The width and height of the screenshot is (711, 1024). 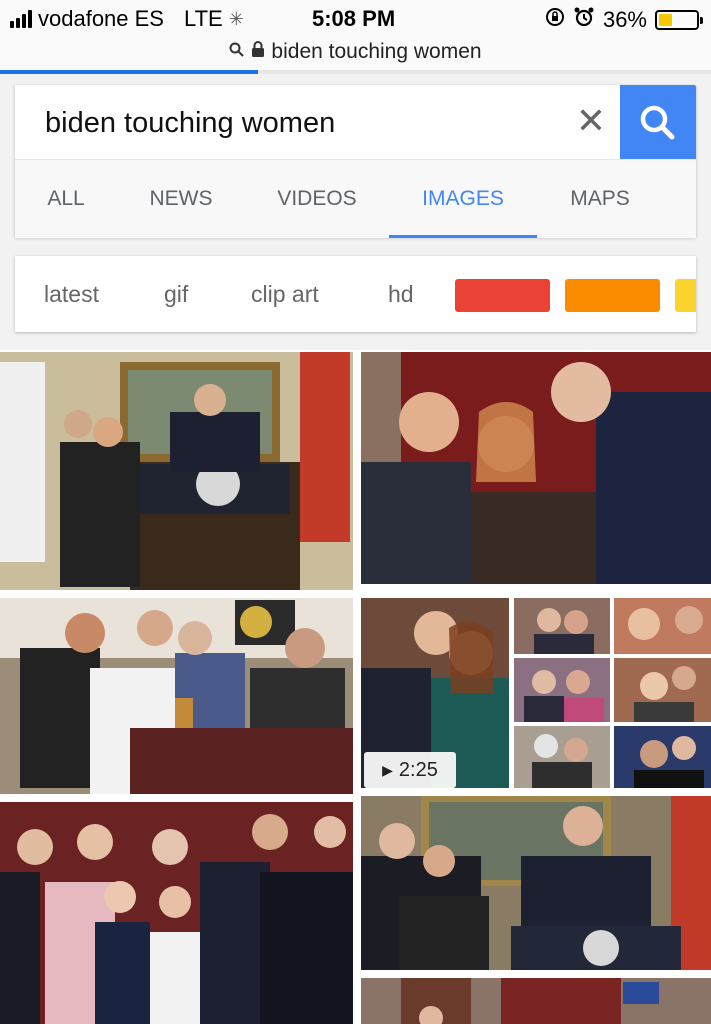 What do you see at coordinates (285, 294) in the screenshot?
I see `chip-clip-art: clip art` at bounding box center [285, 294].